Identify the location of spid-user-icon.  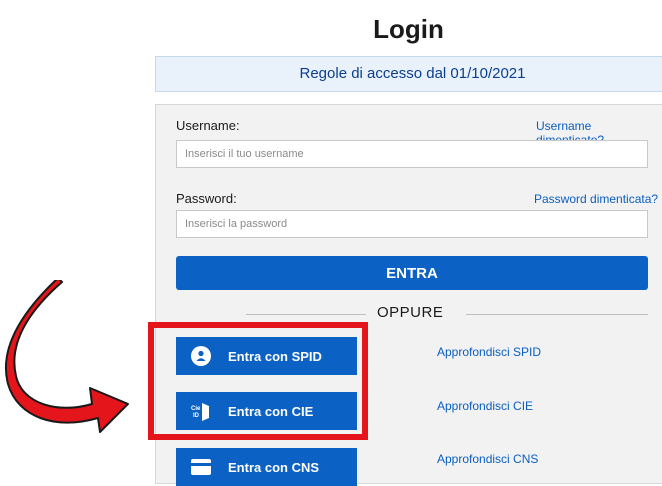
(201, 356).